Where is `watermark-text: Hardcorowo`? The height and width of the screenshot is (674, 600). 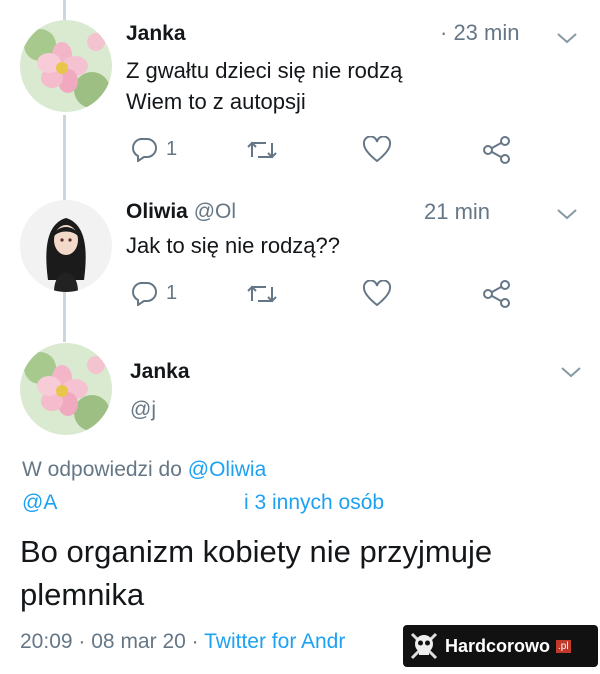 watermark-text: Hardcorowo is located at coordinates (498, 645).